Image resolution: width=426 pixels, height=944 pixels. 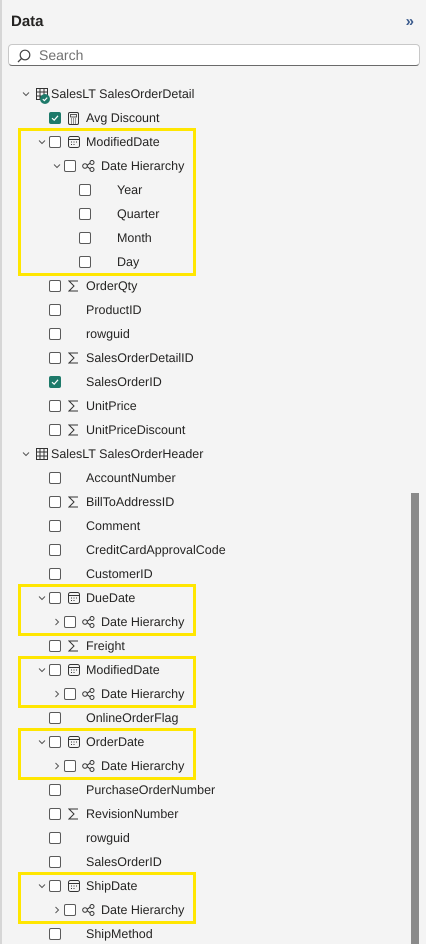 I want to click on field-row: ShipMethod, so click(x=214, y=933).